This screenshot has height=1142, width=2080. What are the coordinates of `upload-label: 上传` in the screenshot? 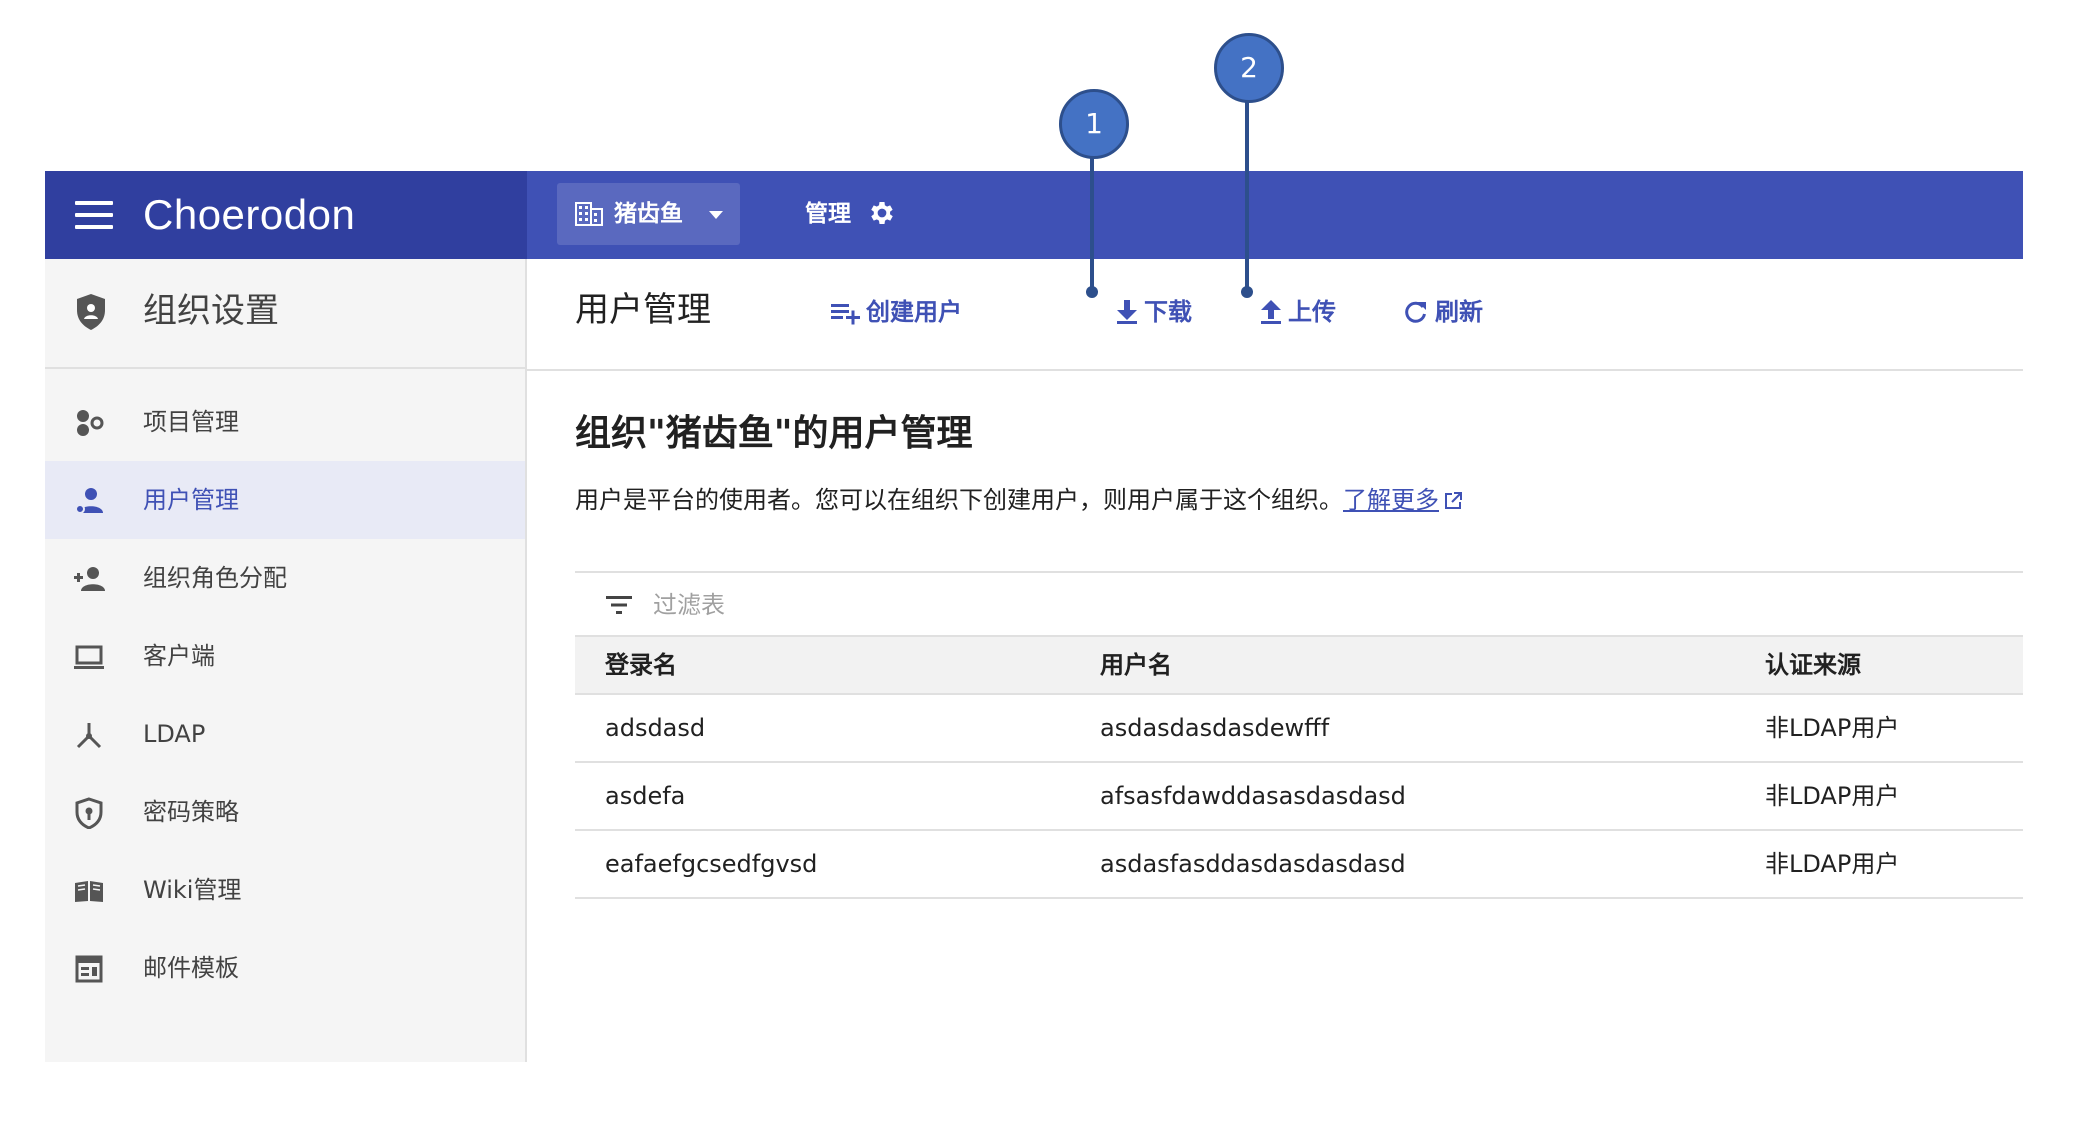 It's located at (1312, 312).